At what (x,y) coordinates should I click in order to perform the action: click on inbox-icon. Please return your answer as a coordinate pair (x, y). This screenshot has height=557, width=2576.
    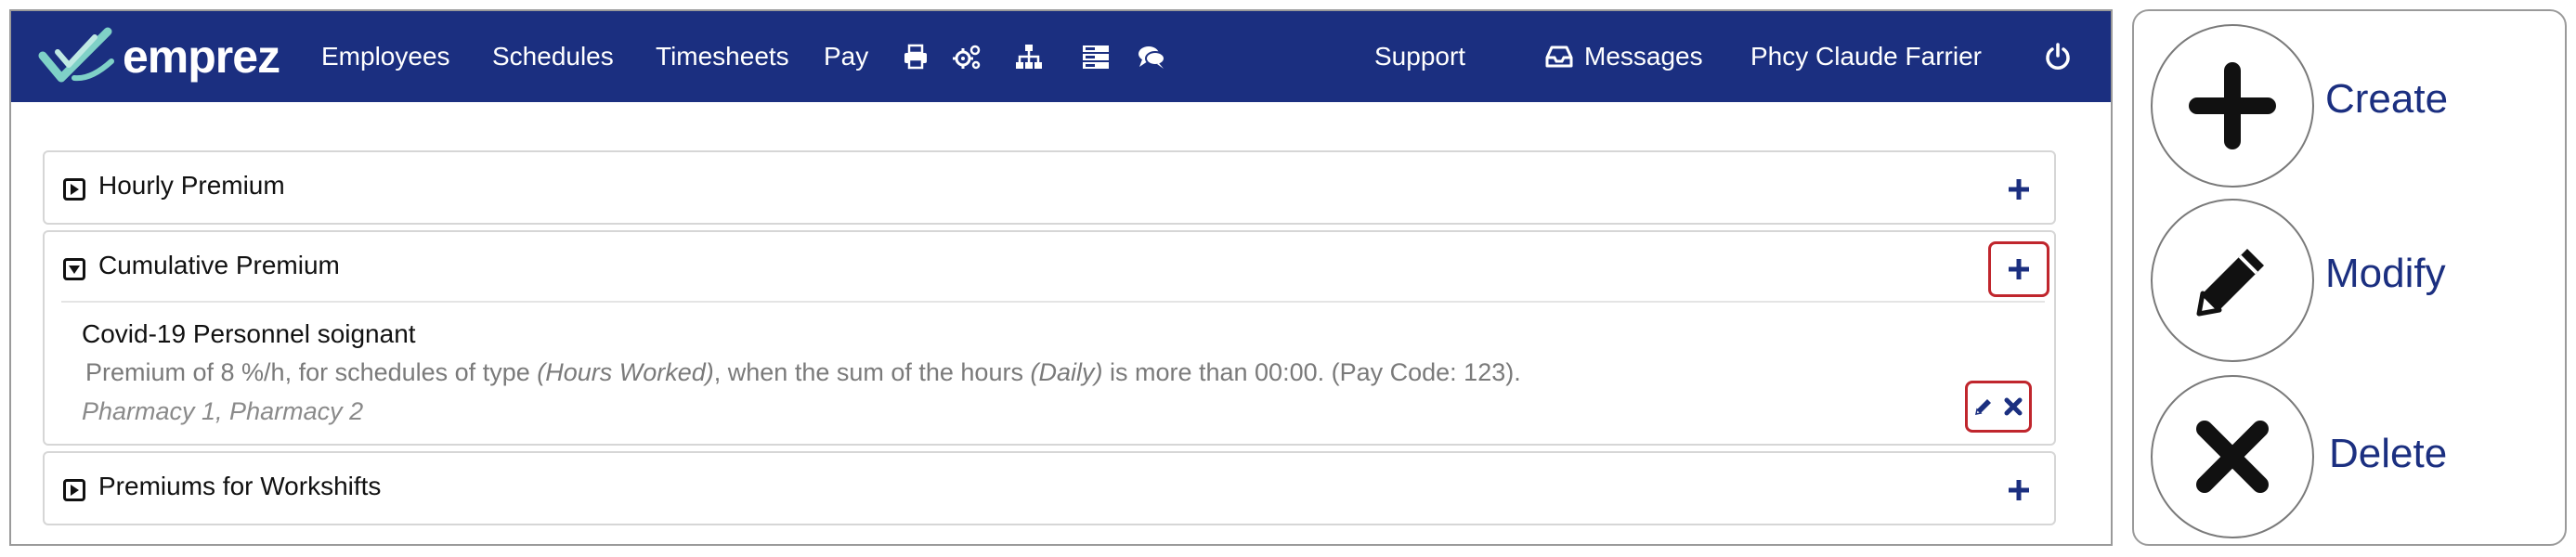
    Looking at the image, I should click on (1559, 56).